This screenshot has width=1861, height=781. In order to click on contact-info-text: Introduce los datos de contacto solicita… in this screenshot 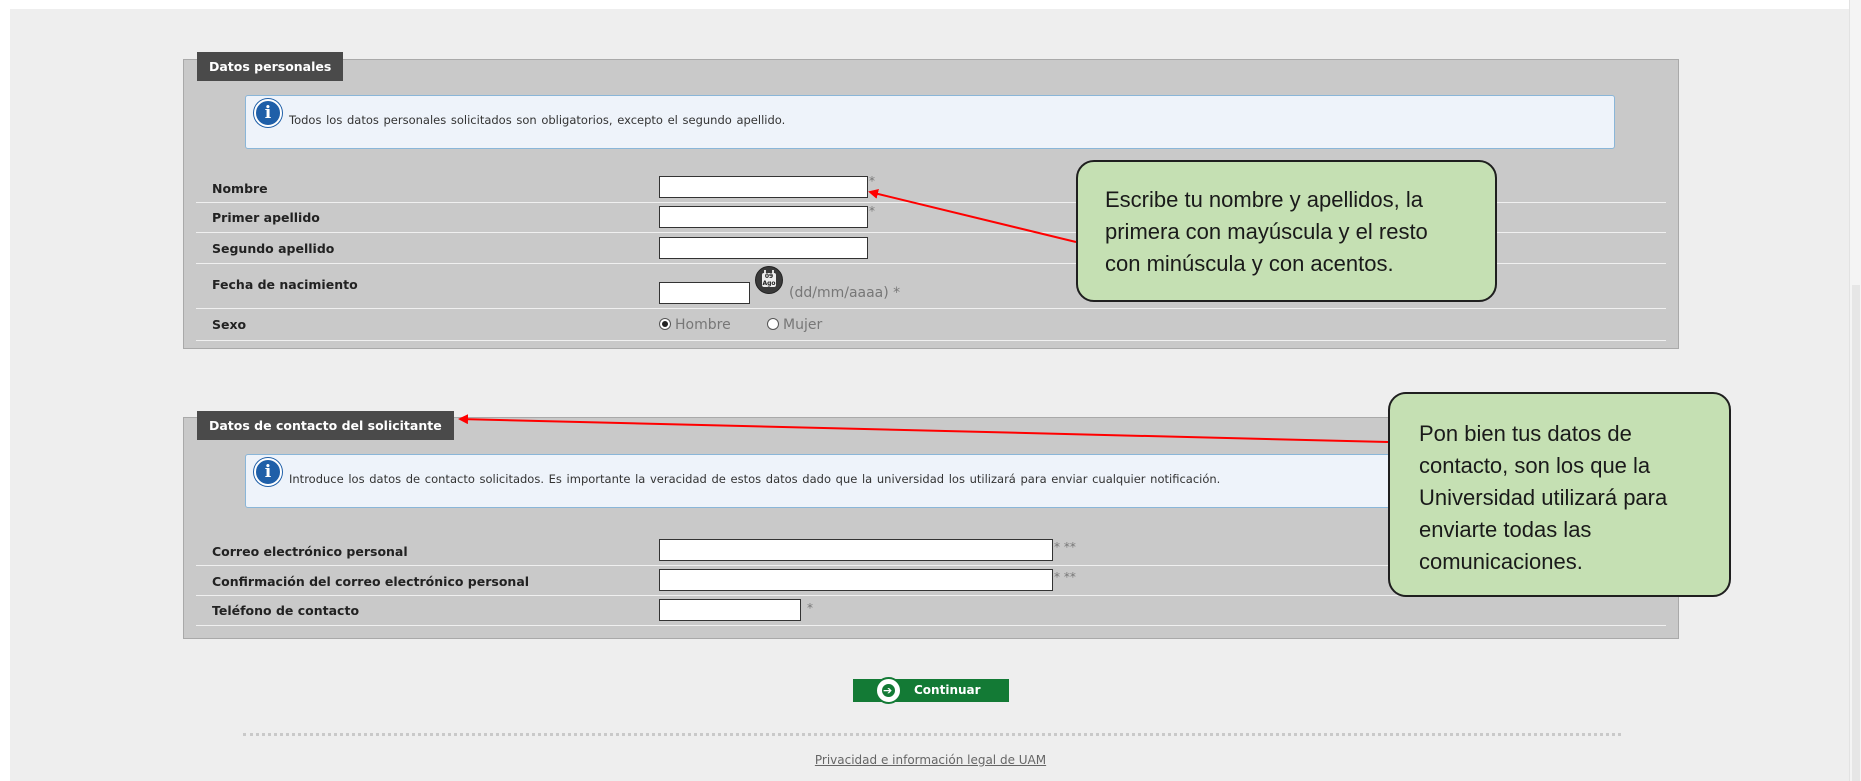, I will do `click(755, 479)`.